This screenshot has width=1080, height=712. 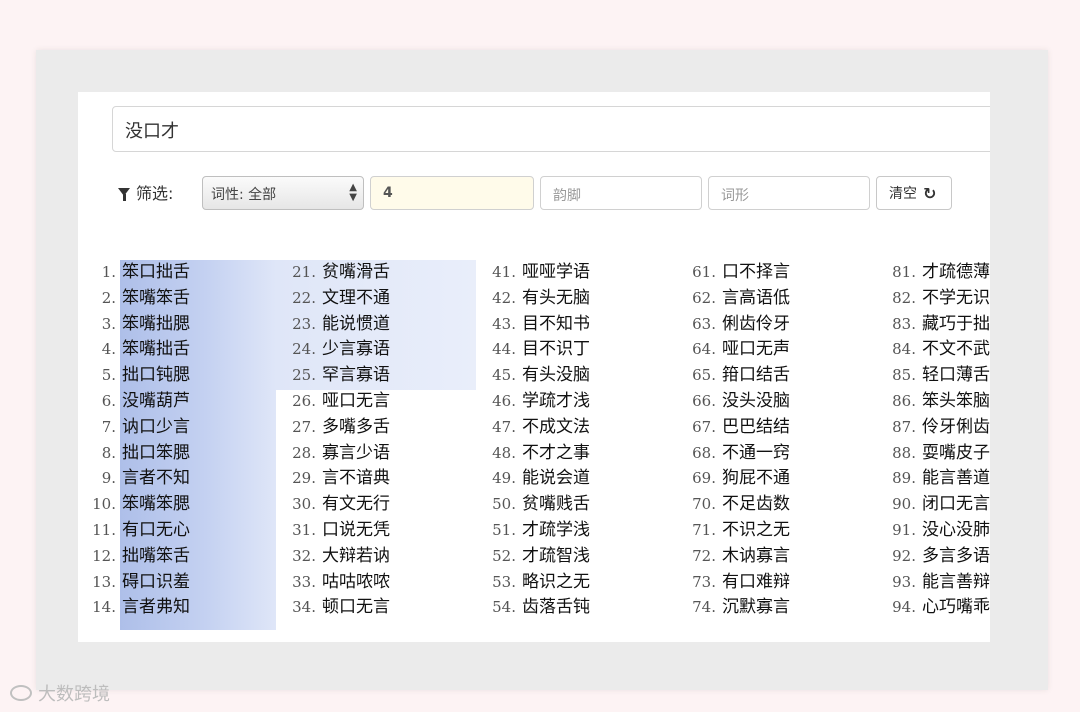 What do you see at coordinates (145, 192) in the screenshot?
I see `filter-label: 筛选:` at bounding box center [145, 192].